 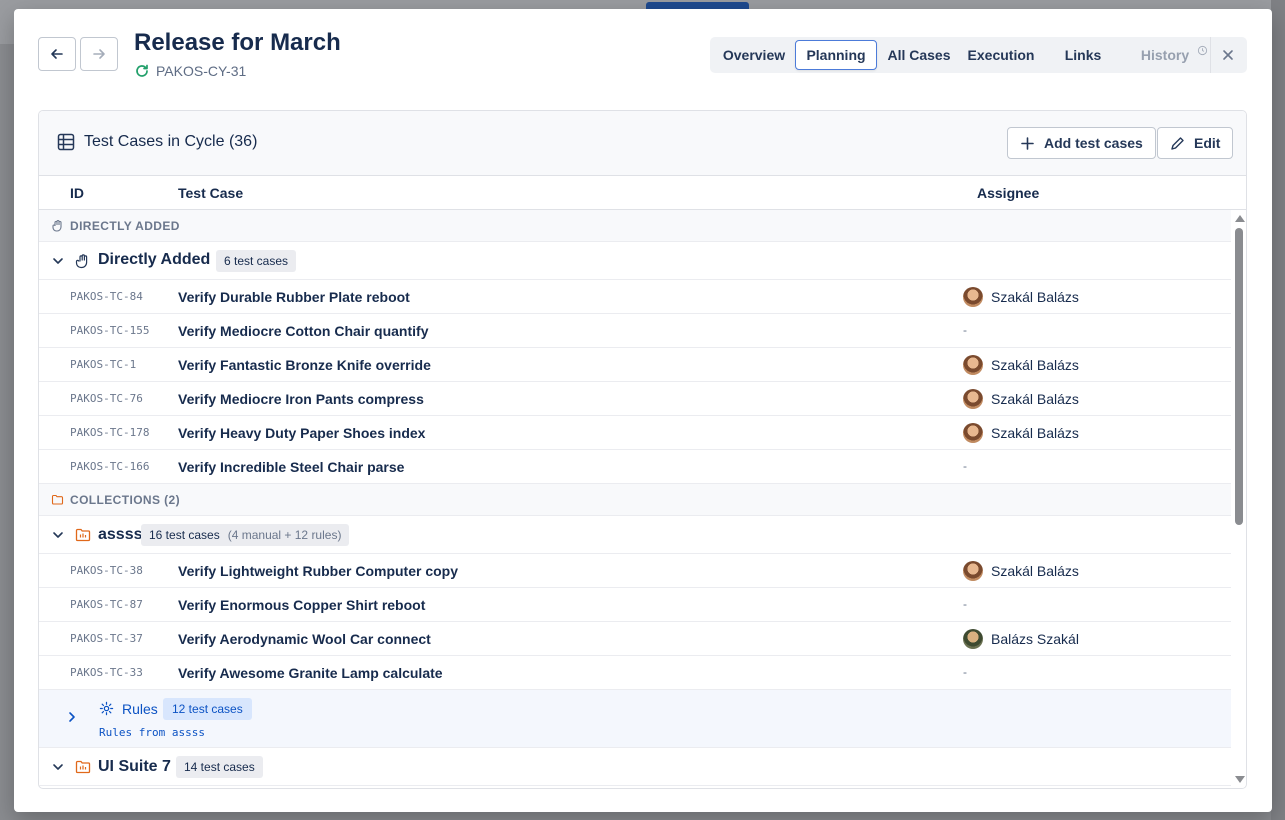 I want to click on group-row-directly-added: Directly Added 6 test cases, so click(x=635, y=261).